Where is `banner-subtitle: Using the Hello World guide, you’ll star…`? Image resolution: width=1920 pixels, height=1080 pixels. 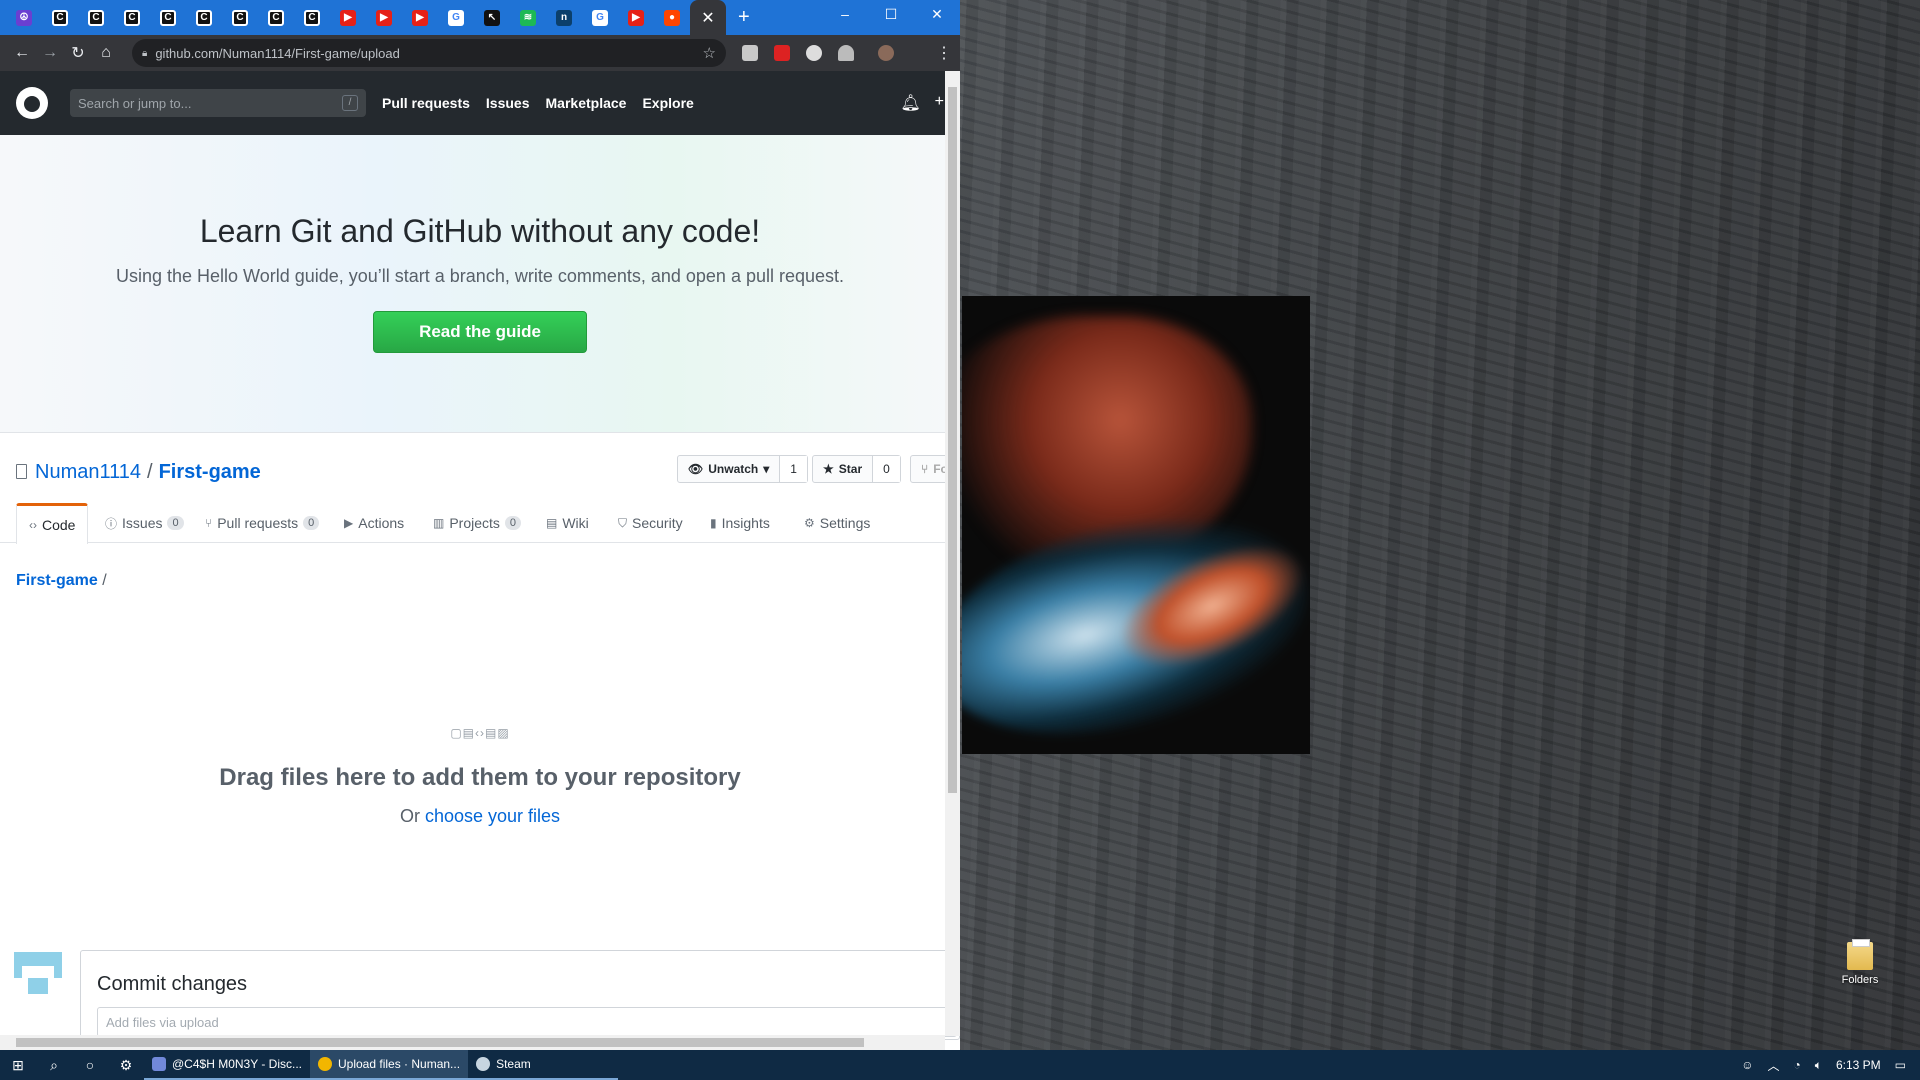 banner-subtitle: Using the Hello World guide, you’ll star… is located at coordinates (480, 276).